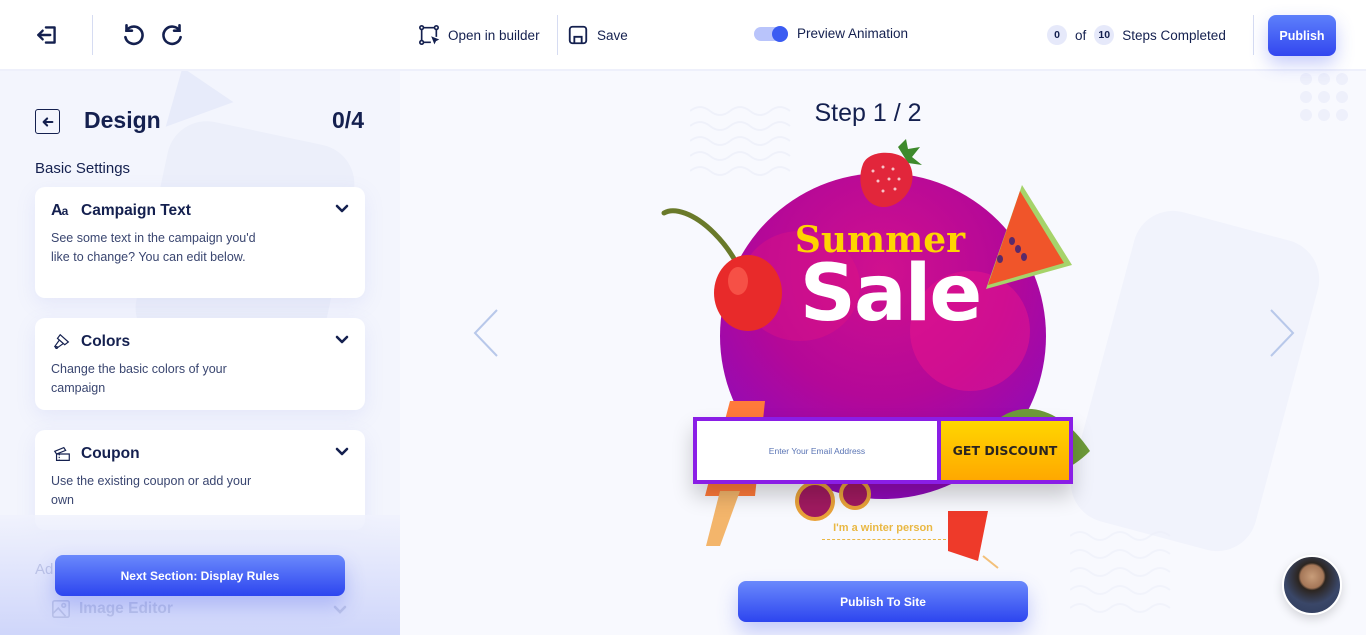 Image resolution: width=1366 pixels, height=635 pixels. I want to click on redo-icon, so click(173, 35).